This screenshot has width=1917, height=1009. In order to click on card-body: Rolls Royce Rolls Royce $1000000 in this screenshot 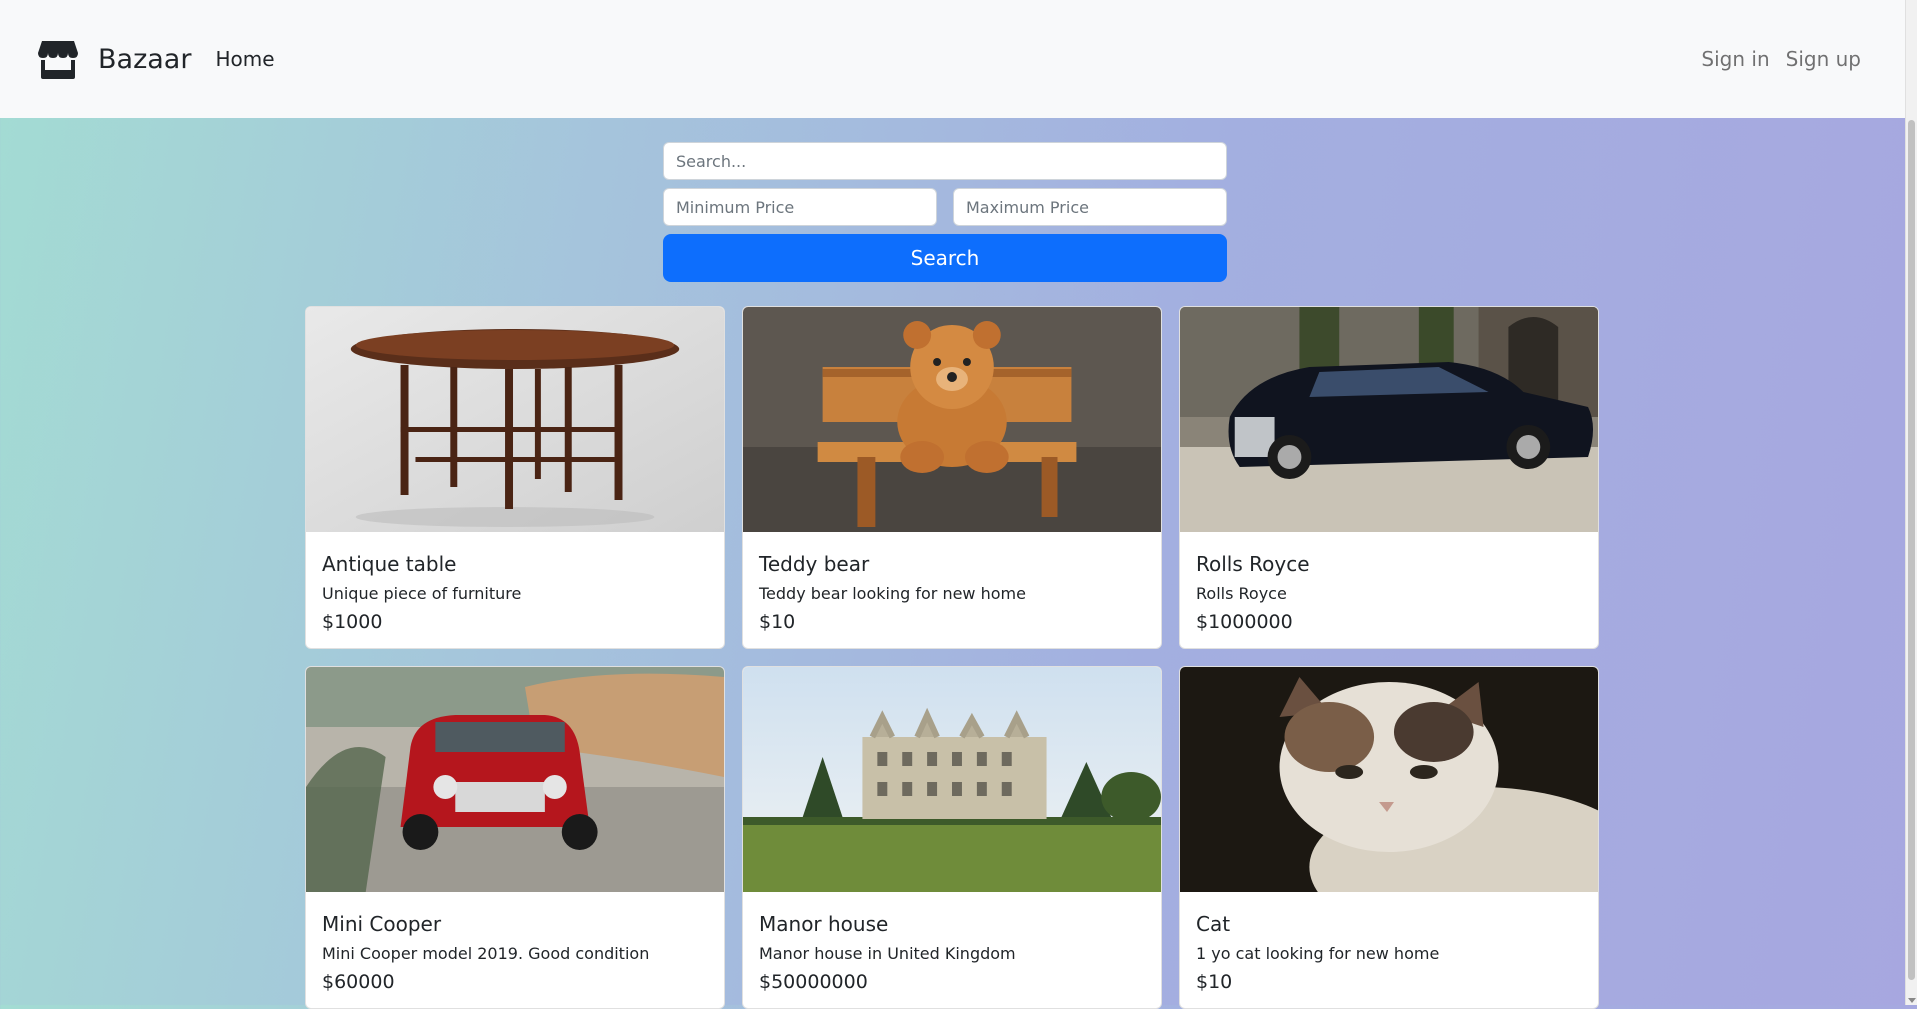, I will do `click(1389, 582)`.